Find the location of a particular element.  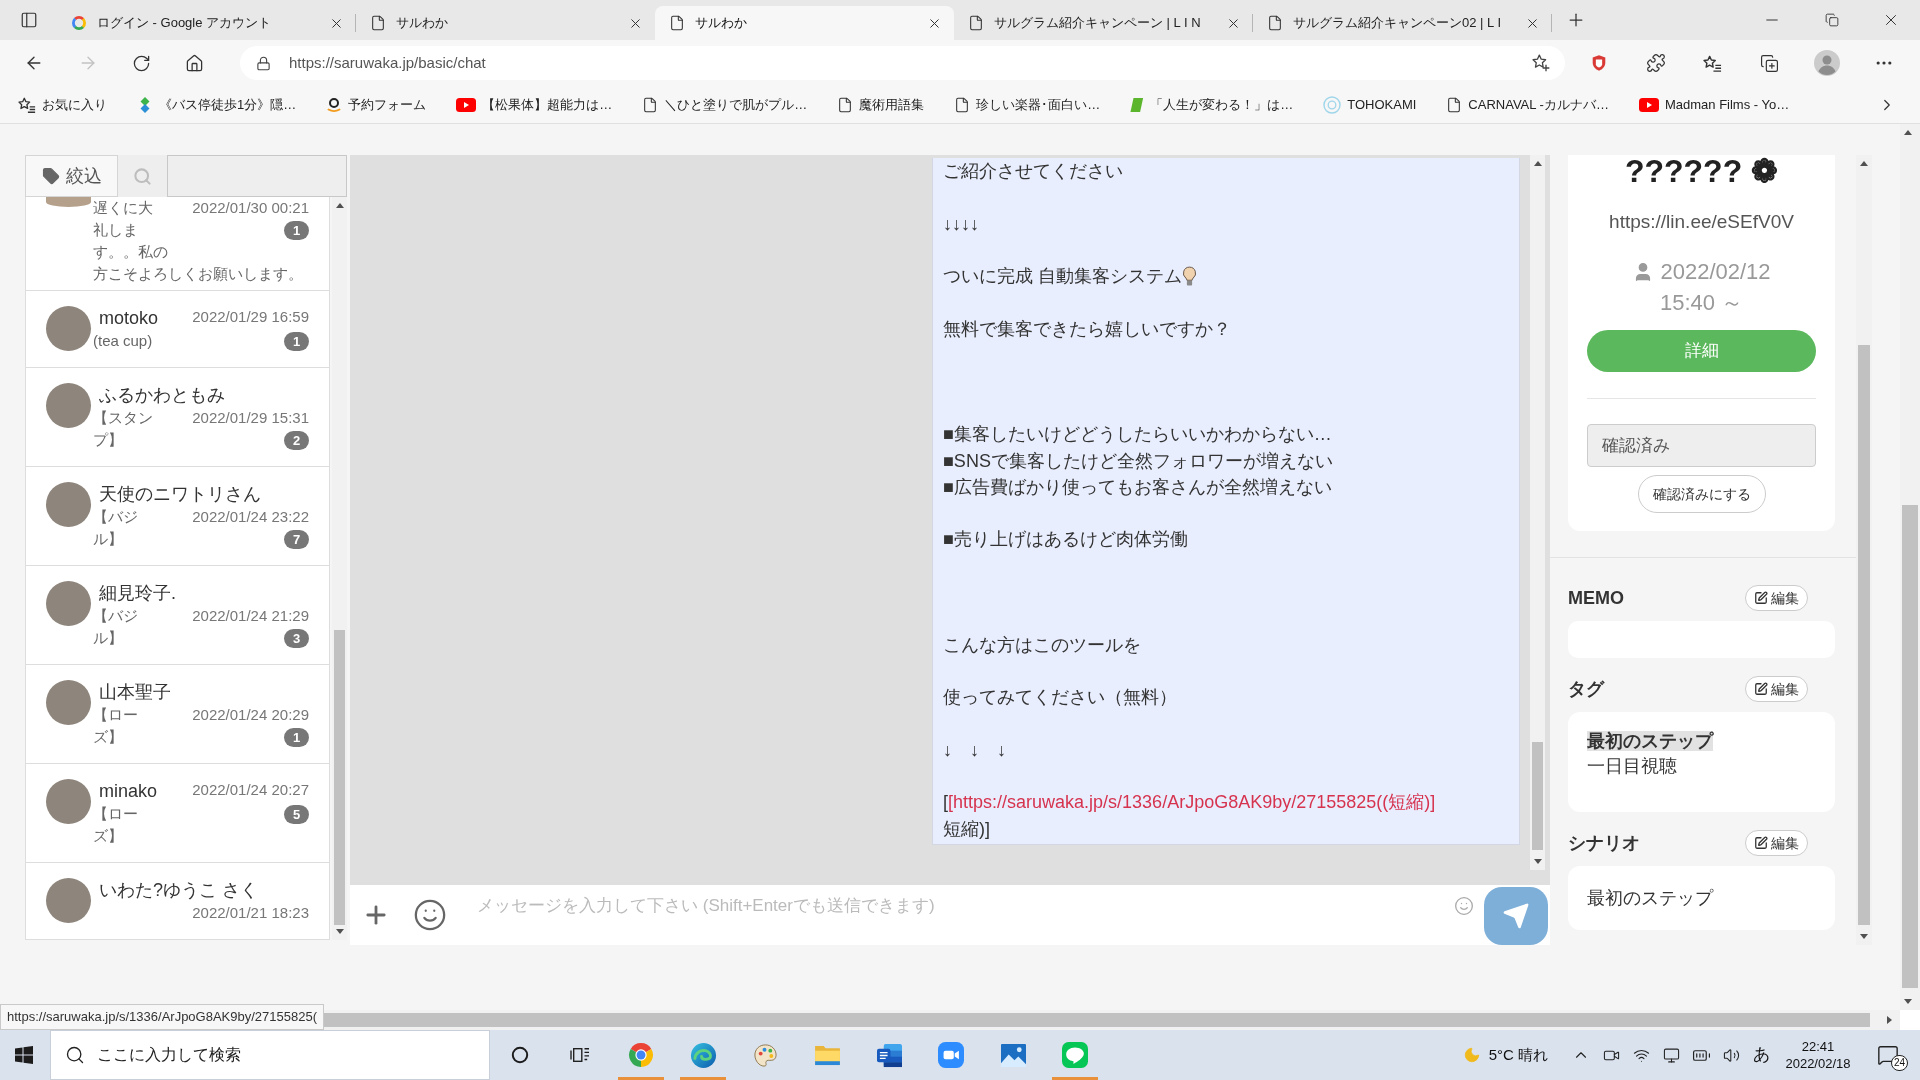

bookmark-link: TOHOKAMI is located at coordinates (1370, 104).